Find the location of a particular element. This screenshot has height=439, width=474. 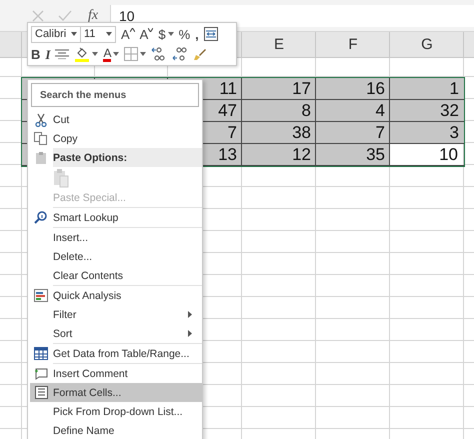

search-info-icon is located at coordinates (40, 217).